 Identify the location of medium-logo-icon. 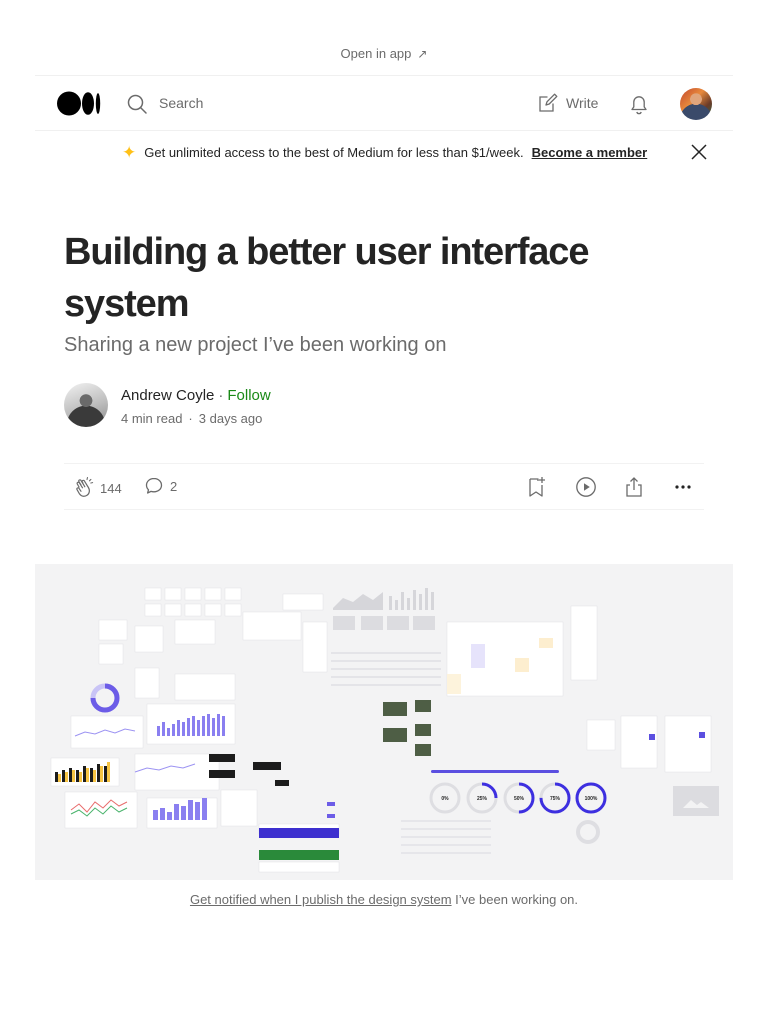
(79, 103).